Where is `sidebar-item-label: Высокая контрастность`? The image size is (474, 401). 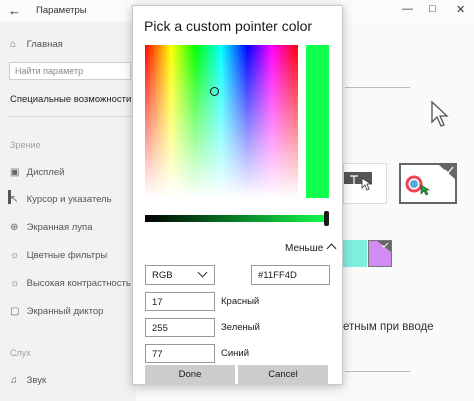 sidebar-item-label: Высокая контрастность is located at coordinates (78, 283).